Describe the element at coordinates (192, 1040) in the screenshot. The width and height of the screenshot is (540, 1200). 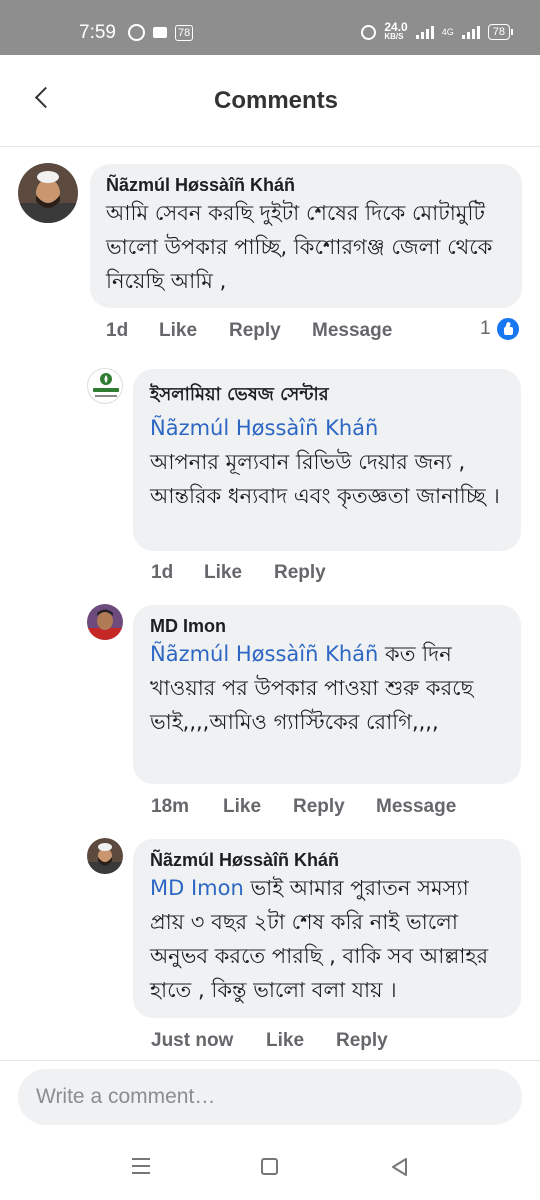
I see `comment-time: Just now` at that location.